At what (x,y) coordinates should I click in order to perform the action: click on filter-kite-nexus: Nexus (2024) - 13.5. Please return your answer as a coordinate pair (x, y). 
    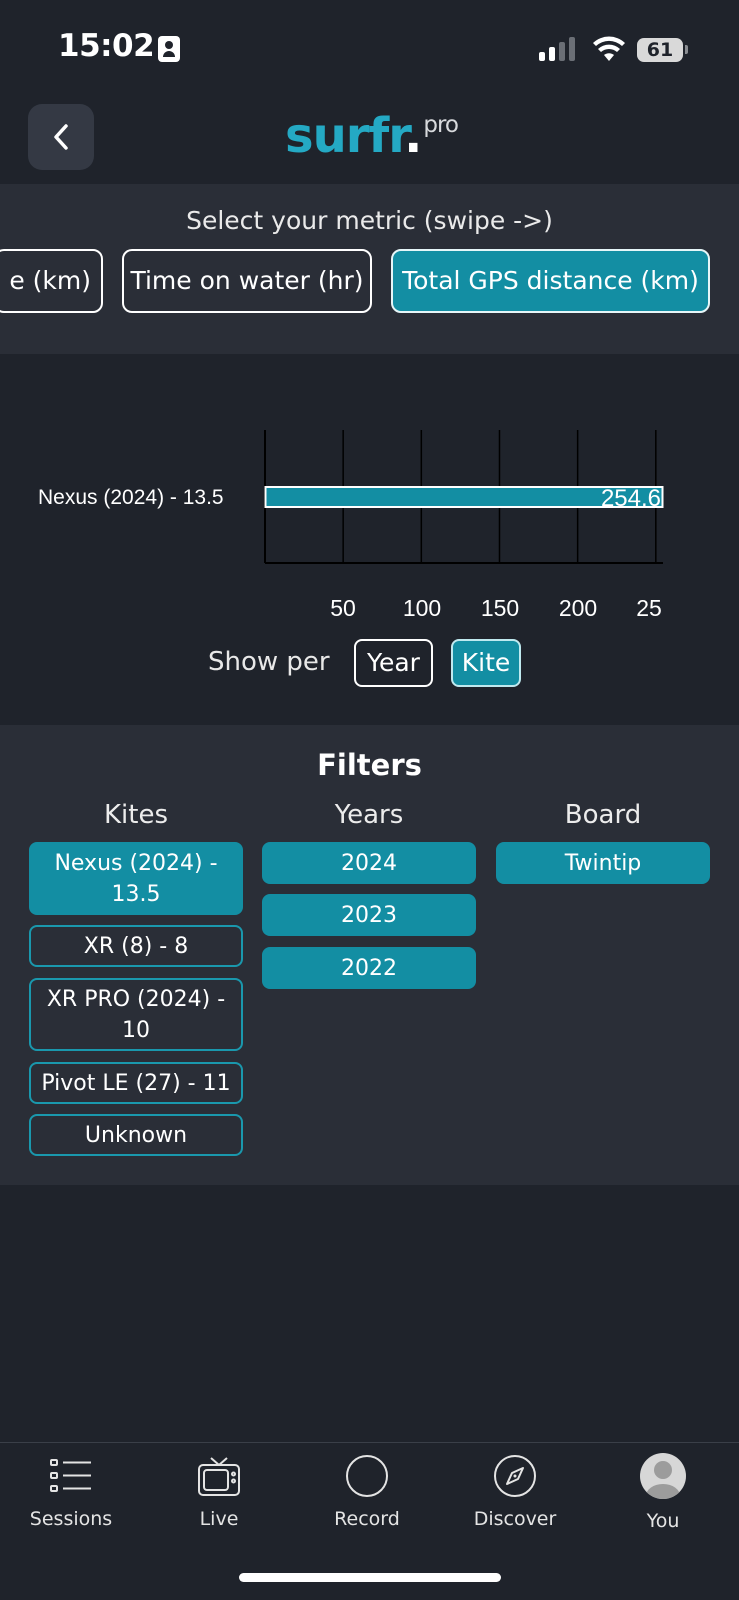
    Looking at the image, I should click on (136, 878).